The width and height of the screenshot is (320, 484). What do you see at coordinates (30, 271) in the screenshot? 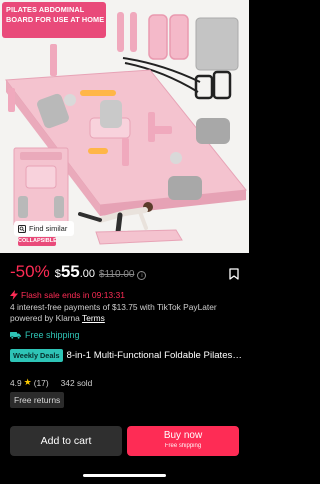
I see `discount-percent: -50%` at bounding box center [30, 271].